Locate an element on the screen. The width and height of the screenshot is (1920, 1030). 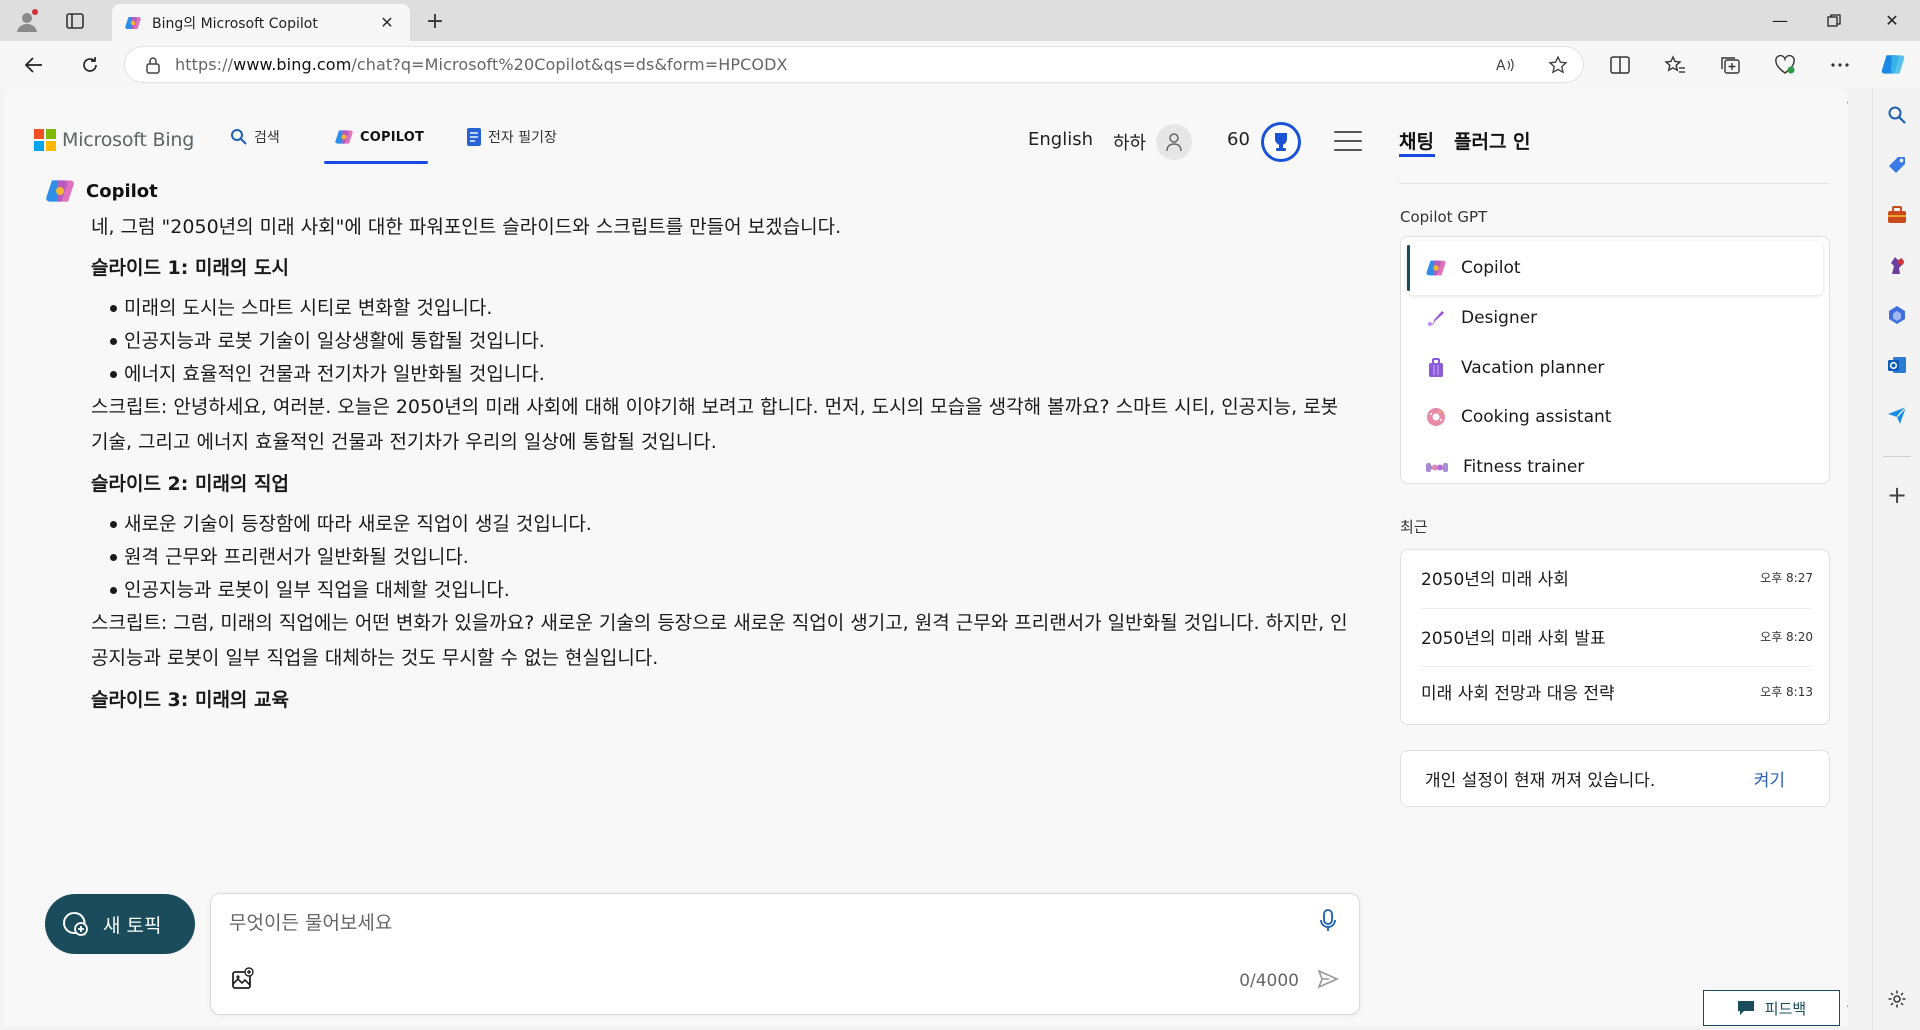
sidebar-microsoft365-icon is located at coordinates (1897, 315).